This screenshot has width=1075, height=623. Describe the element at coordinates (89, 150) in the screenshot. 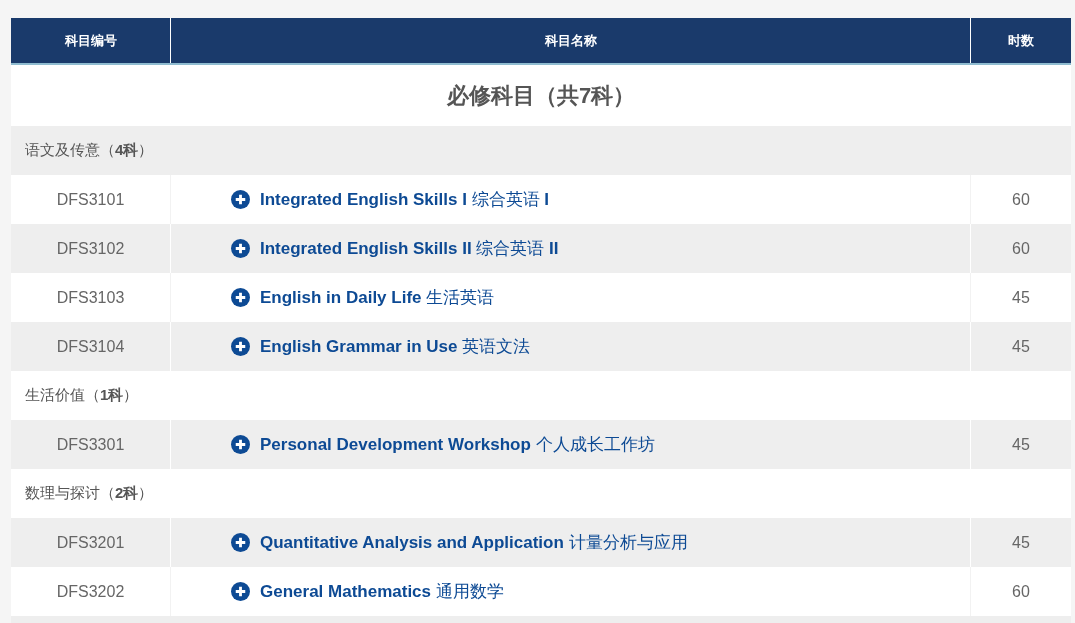

I see `category-label: 语文及传意（4科）` at that location.